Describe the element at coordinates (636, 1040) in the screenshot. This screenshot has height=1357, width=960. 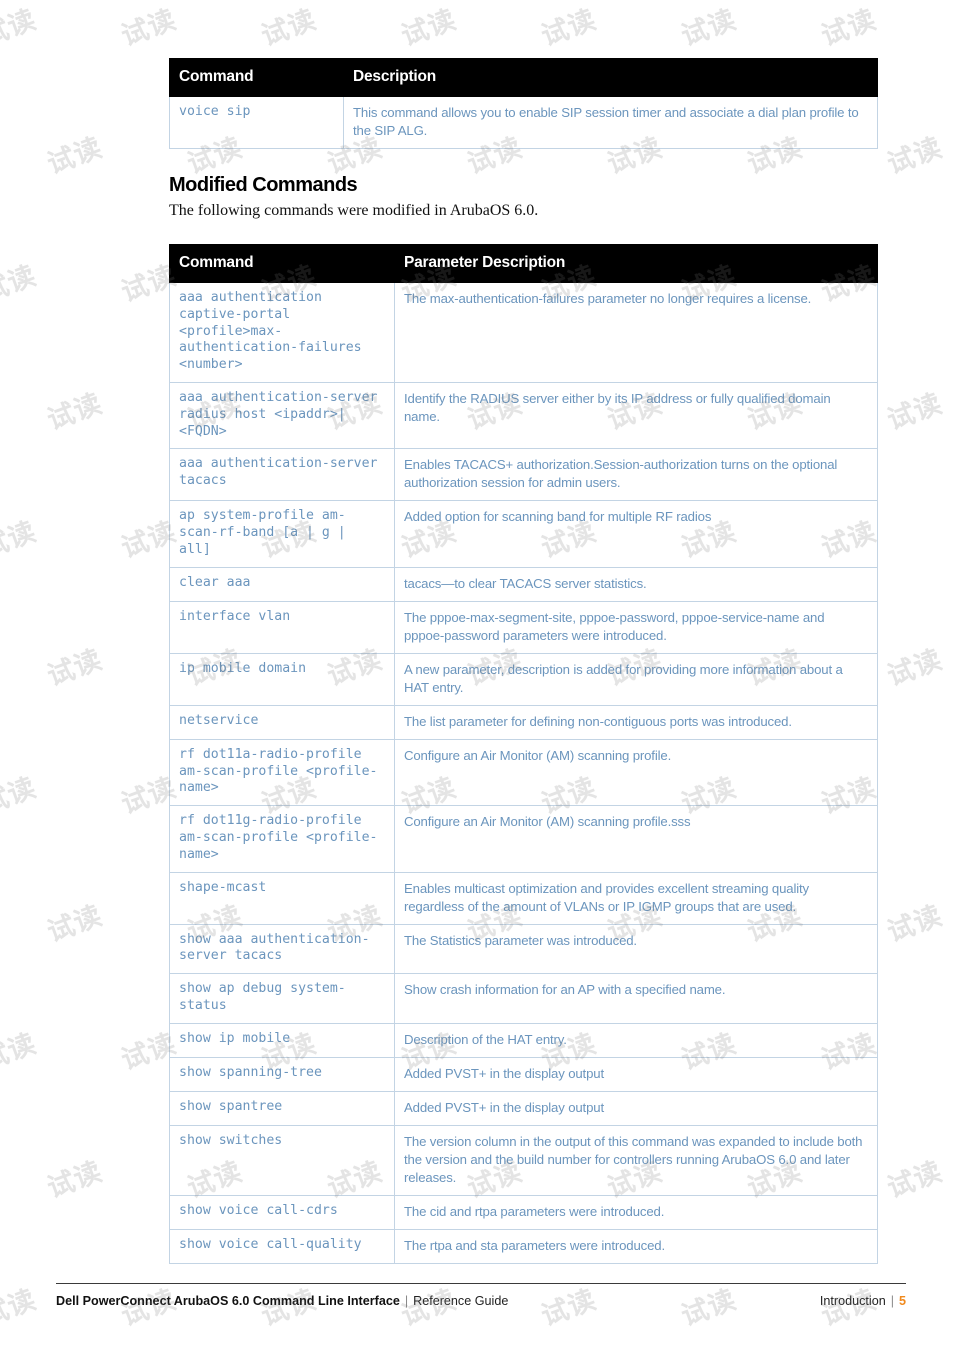
I see `description-cell: Description of the HAT entry.` at that location.